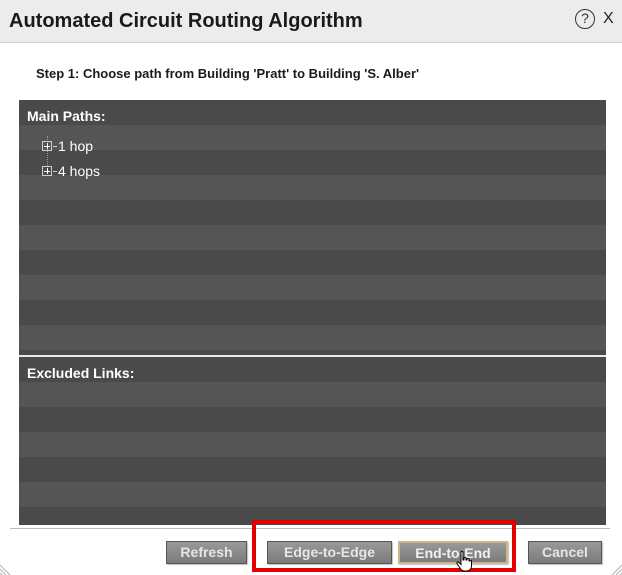 The width and height of the screenshot is (622, 575). I want to click on tree-item-4-hops: 4 hops, so click(71, 171).